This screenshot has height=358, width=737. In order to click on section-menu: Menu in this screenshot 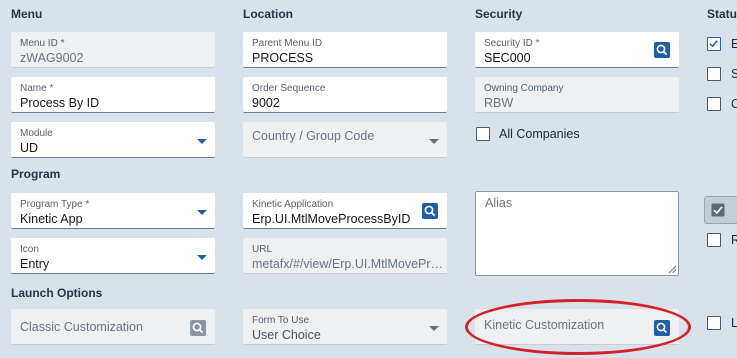, I will do `click(27, 14)`.